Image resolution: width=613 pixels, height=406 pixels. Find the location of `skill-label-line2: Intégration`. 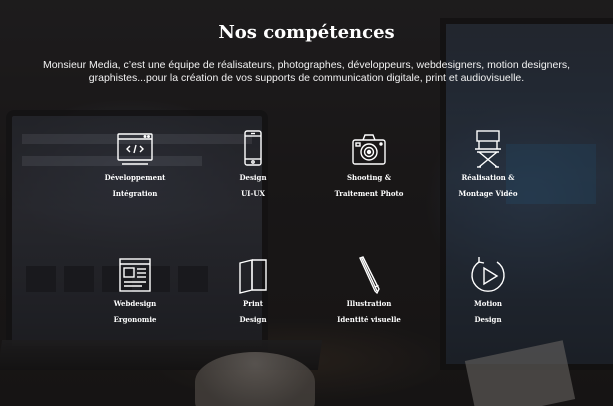

skill-label-line2: Intégration is located at coordinates (135, 193).